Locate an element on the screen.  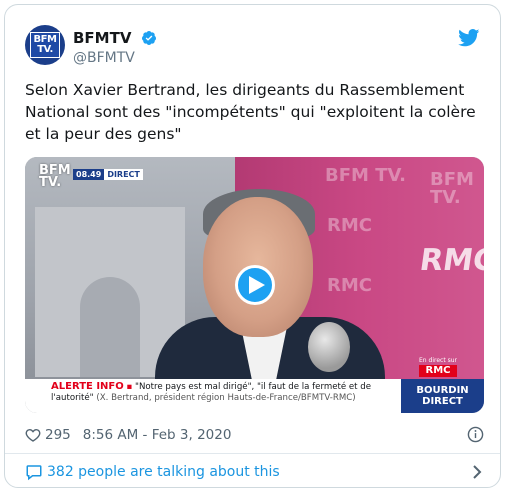
speech-bubble-icon is located at coordinates (34, 473).